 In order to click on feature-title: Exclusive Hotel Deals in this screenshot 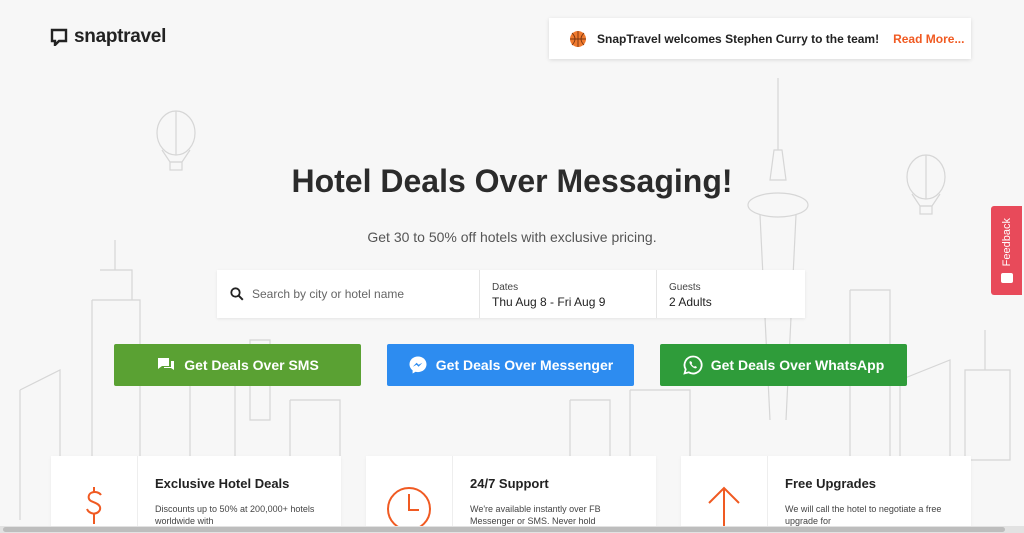, I will do `click(222, 483)`.